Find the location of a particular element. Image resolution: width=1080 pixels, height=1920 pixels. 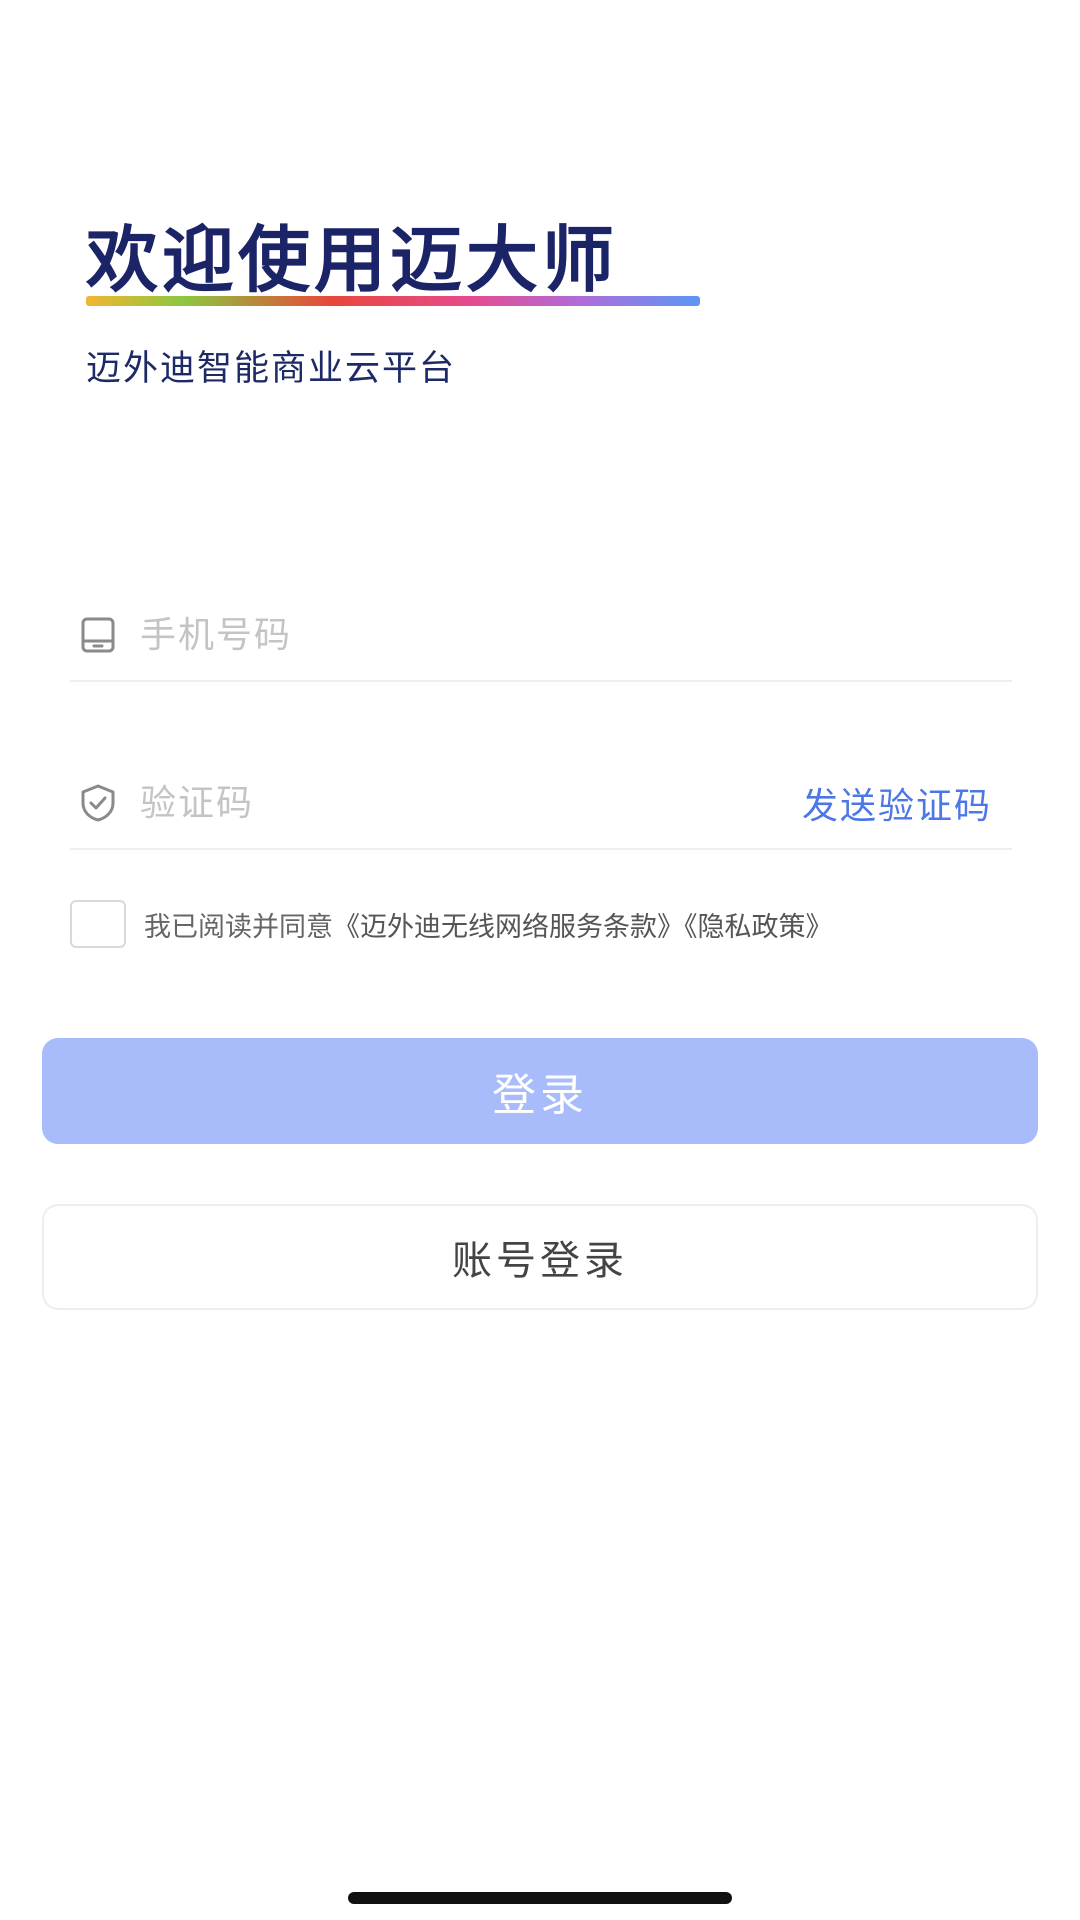

code-row: 发送验证码 is located at coordinates (541, 804).